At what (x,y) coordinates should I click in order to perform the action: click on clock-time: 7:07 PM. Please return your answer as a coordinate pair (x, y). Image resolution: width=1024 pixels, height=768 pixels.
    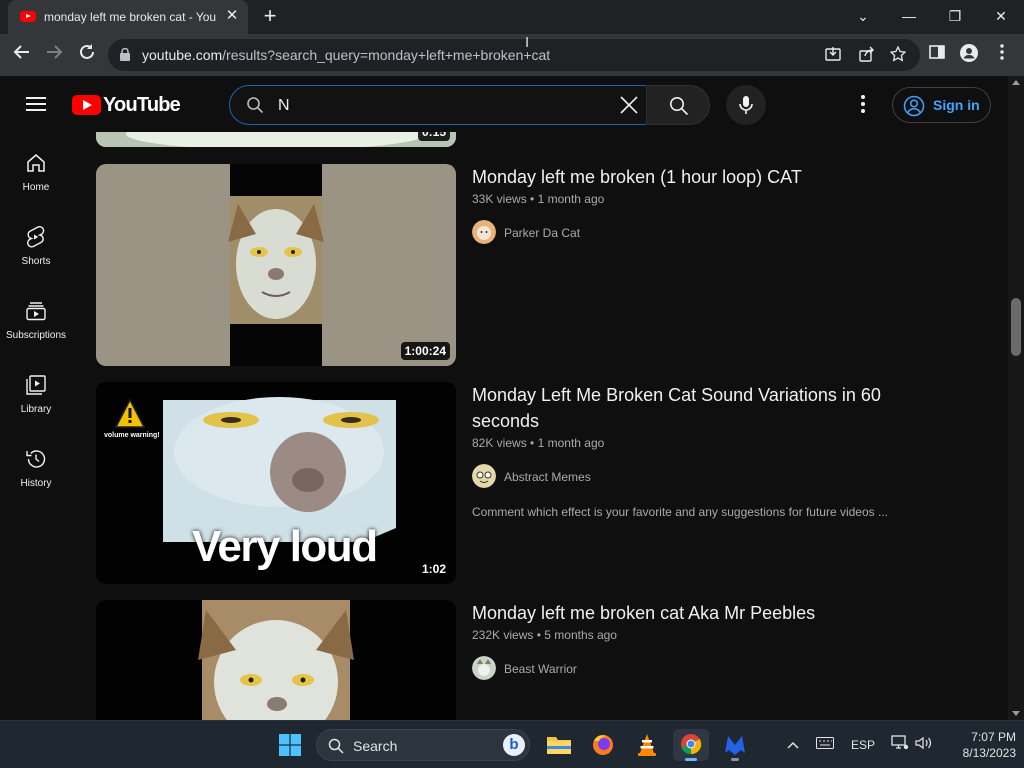
    Looking at the image, I should click on (993, 737).